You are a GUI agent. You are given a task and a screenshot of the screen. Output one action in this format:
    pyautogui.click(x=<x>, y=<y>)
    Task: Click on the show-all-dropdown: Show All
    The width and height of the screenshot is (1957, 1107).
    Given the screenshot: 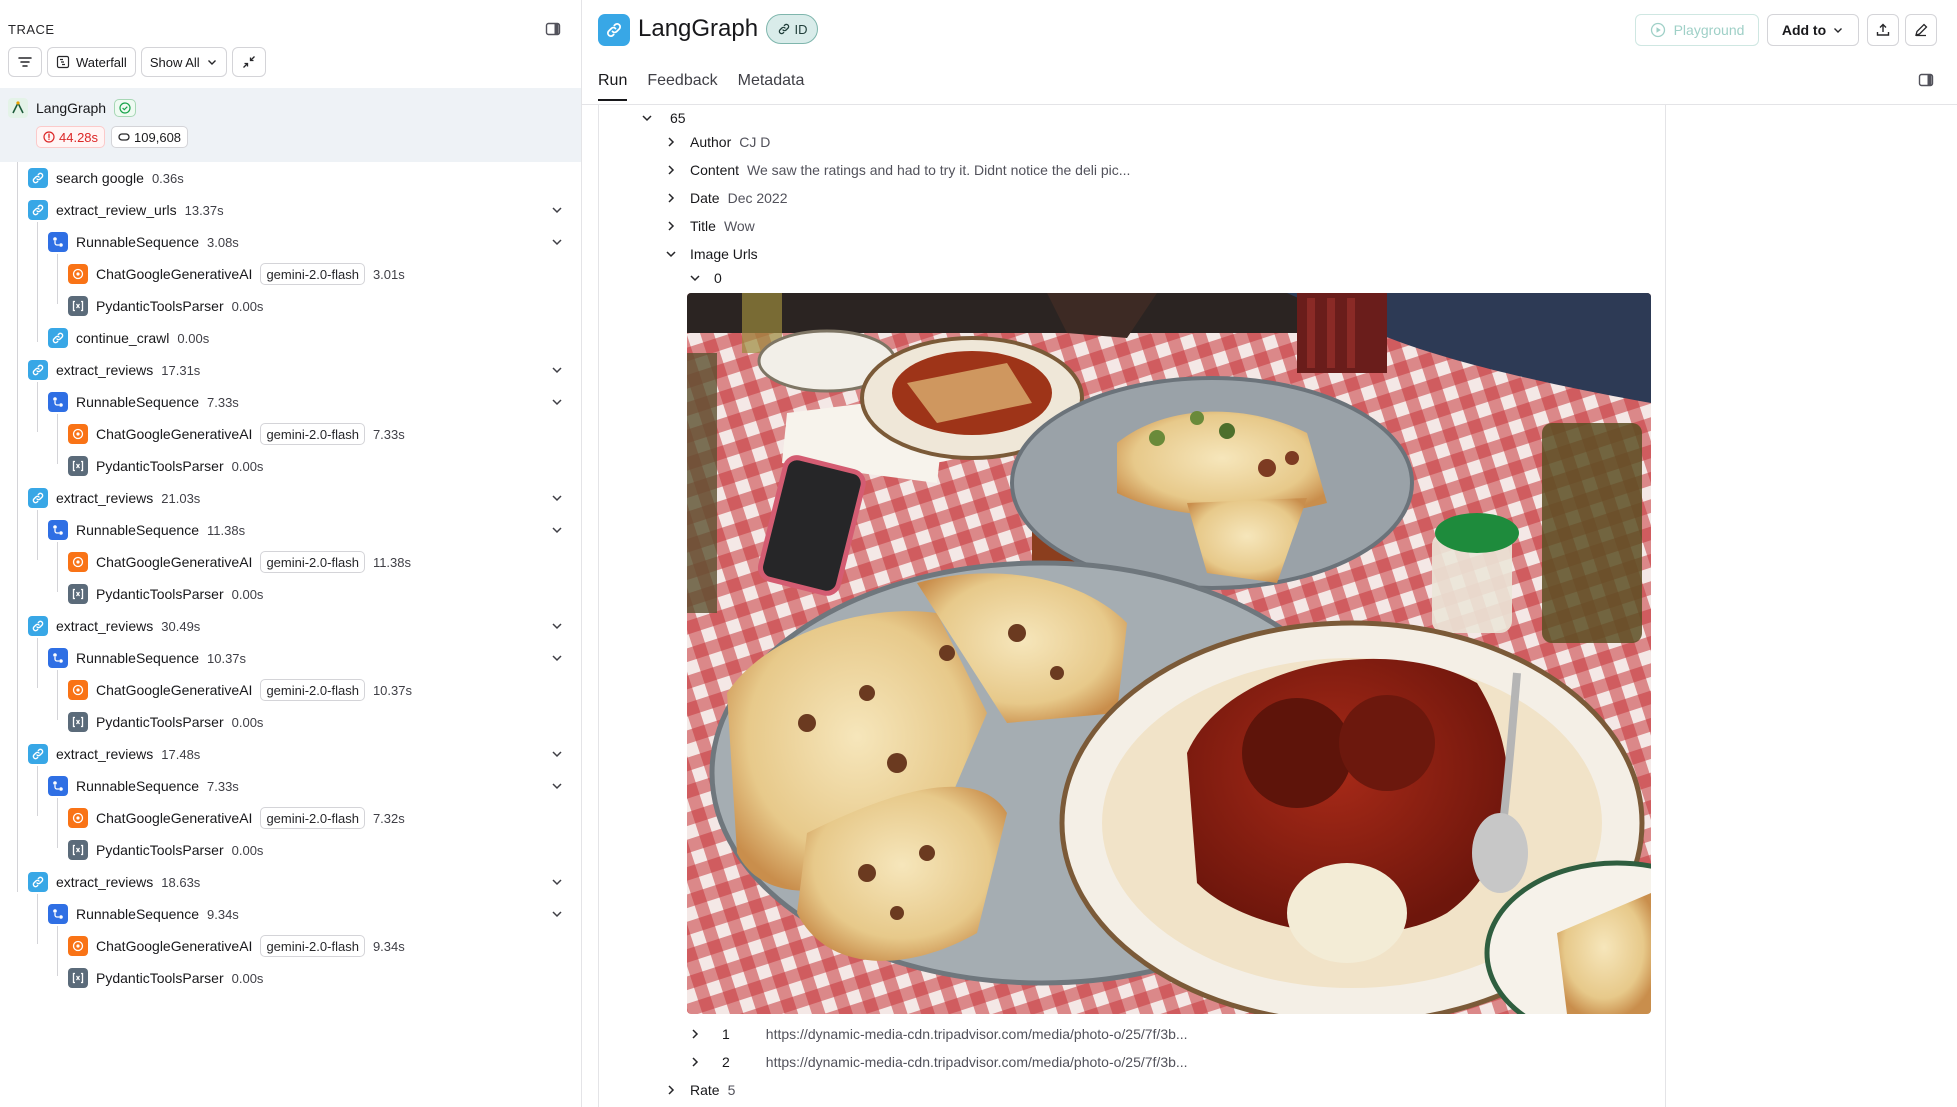 What is the action you would take?
    pyautogui.click(x=183, y=62)
    